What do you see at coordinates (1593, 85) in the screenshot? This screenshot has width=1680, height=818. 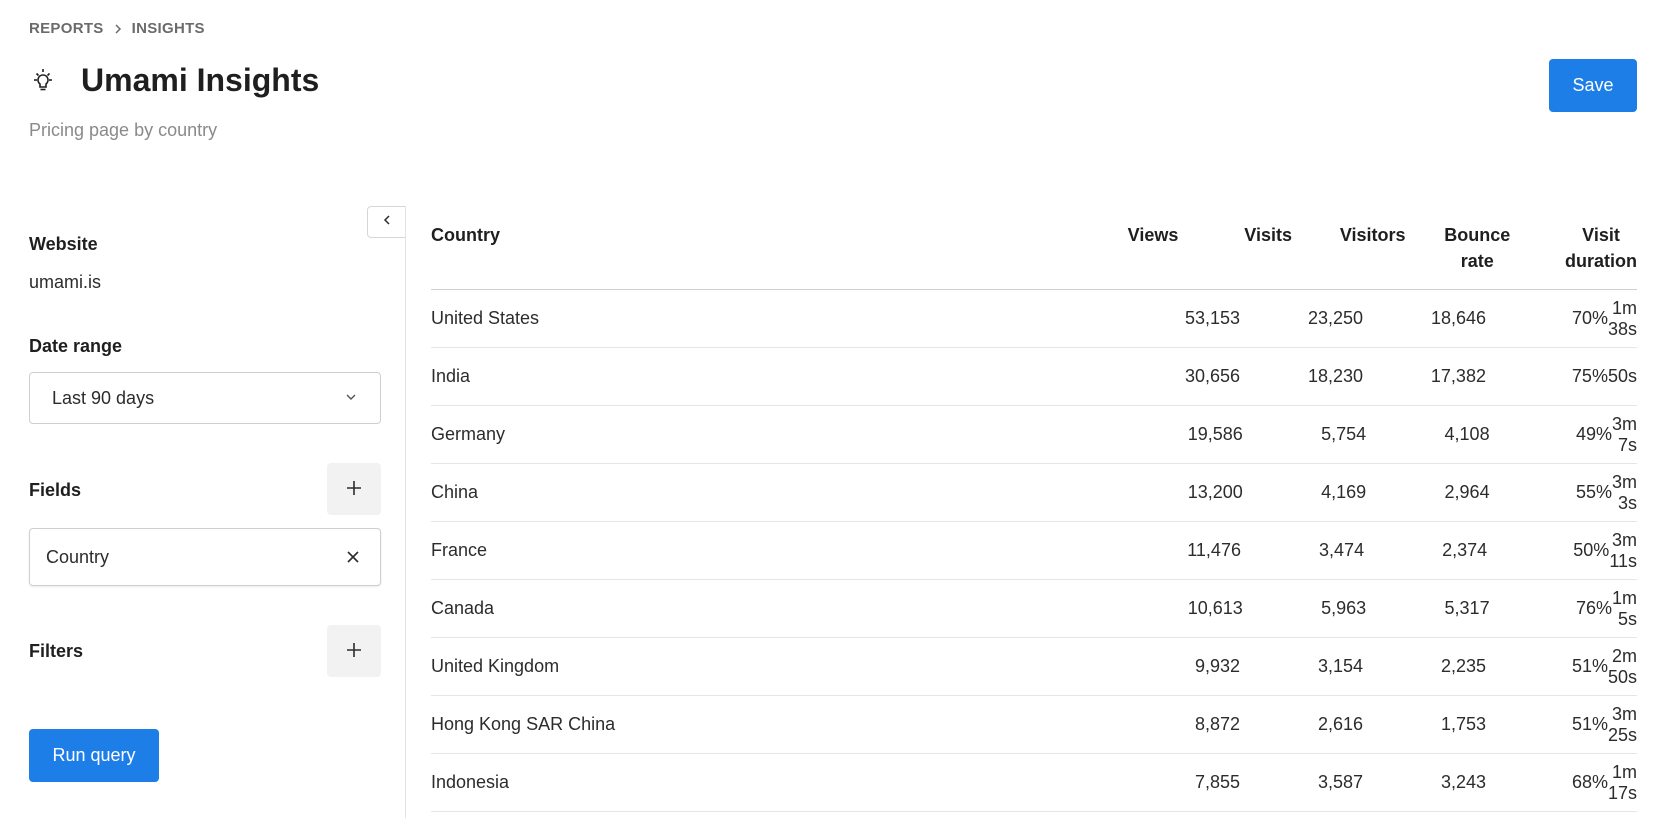 I see `save-button: Save` at bounding box center [1593, 85].